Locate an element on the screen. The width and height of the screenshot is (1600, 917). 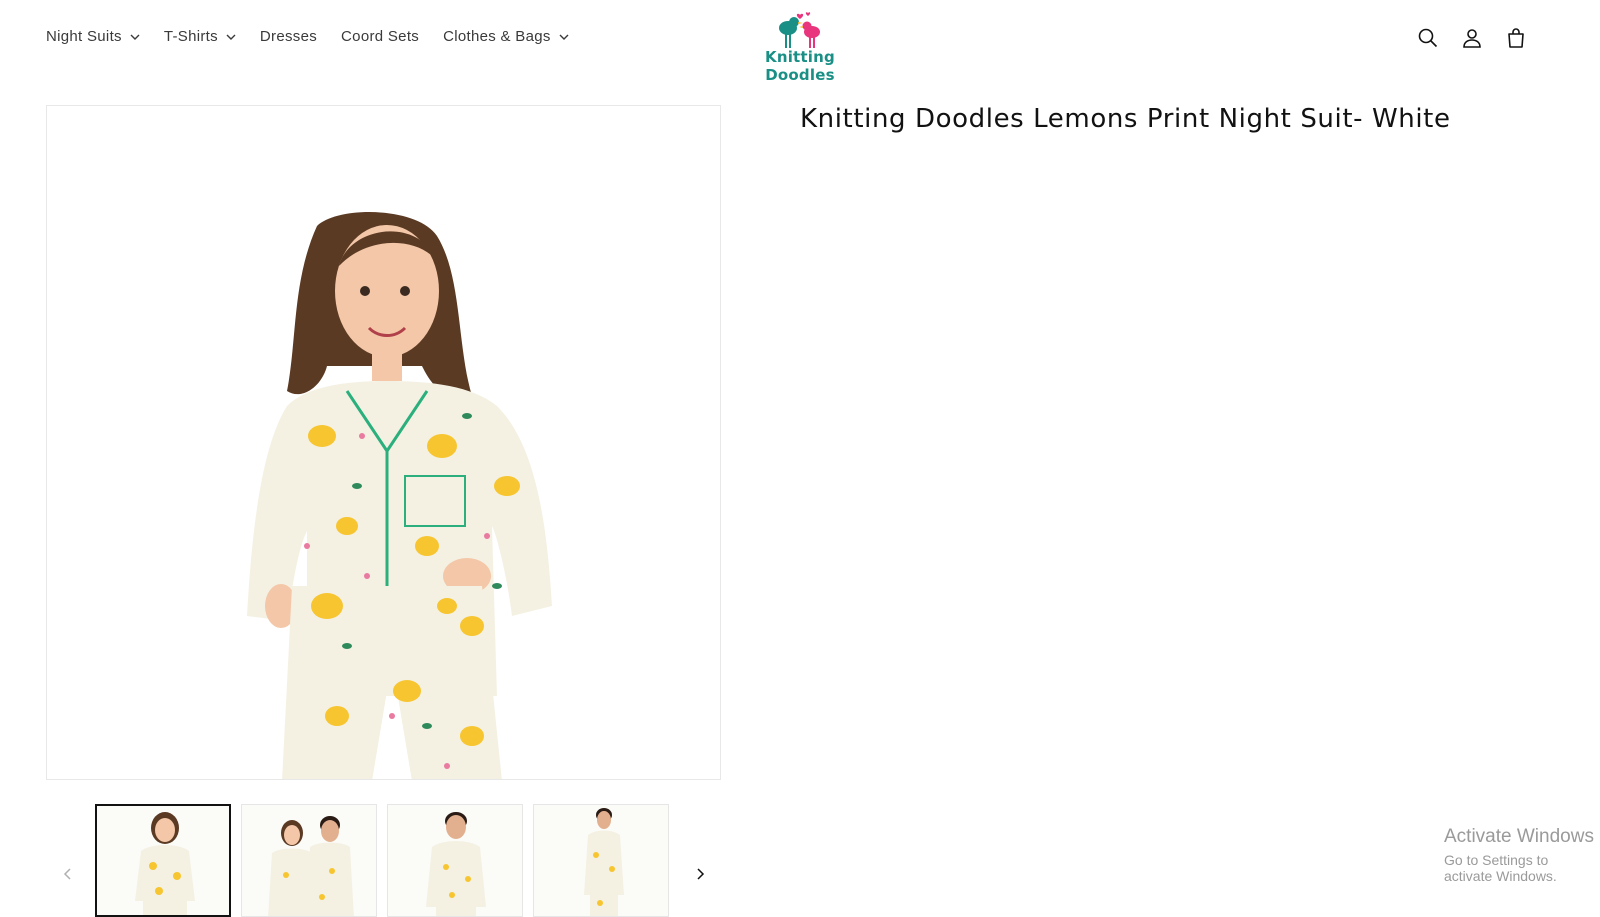
nav-item-night-suits: Night Suits is located at coordinates (93, 36).